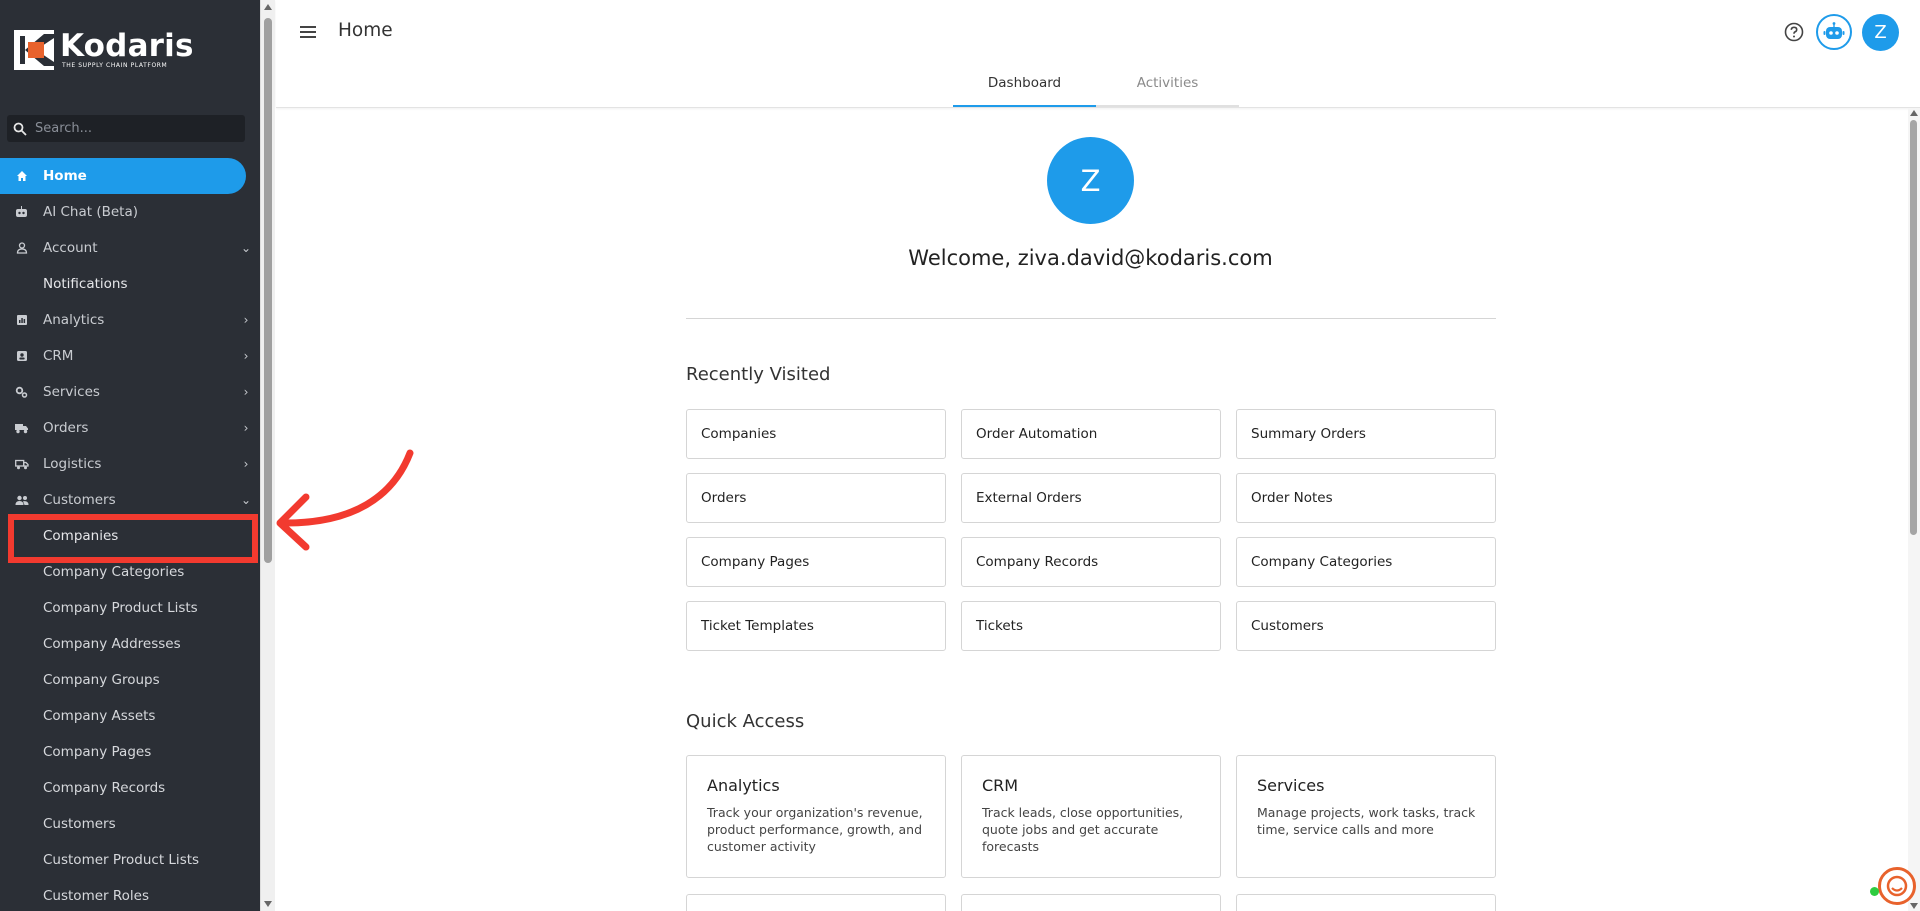 Image resolution: width=1920 pixels, height=911 pixels. I want to click on recent-link-order-notes: Order Notes, so click(1366, 498).